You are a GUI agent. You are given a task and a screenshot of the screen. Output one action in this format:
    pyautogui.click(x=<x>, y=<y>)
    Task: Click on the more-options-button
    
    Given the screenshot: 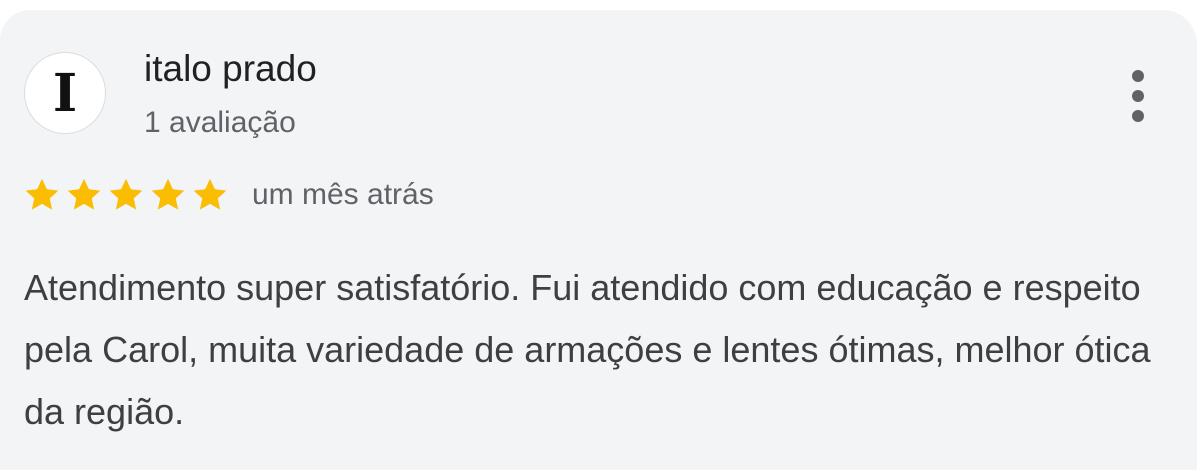 What is the action you would take?
    pyautogui.click(x=1138, y=96)
    